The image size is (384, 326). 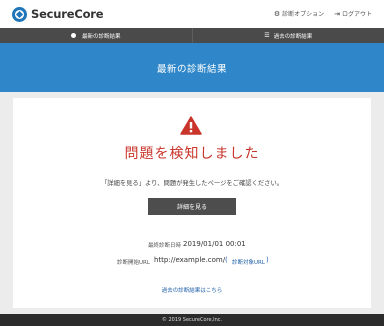 What do you see at coordinates (267, 35) in the screenshot?
I see `list-icon: ☰` at bounding box center [267, 35].